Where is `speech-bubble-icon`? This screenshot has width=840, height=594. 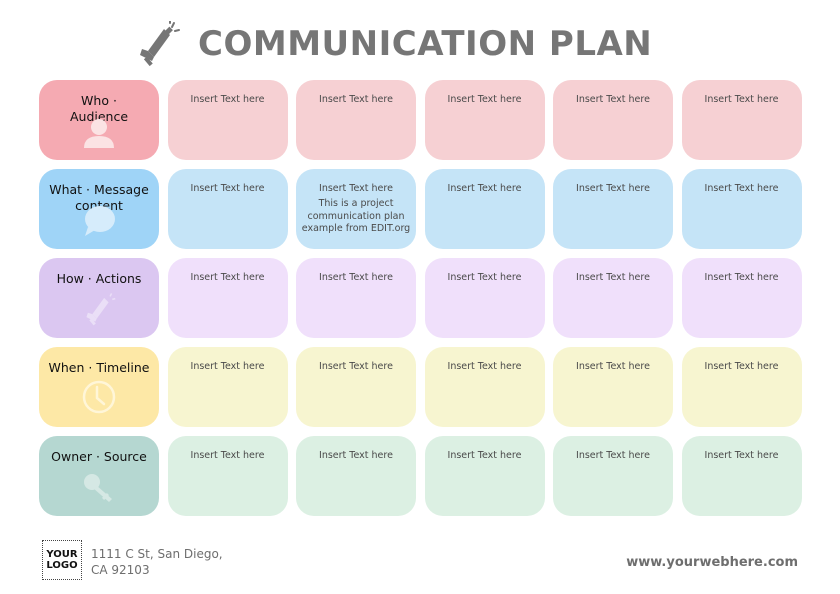
speech-bubble-icon is located at coordinates (99, 223).